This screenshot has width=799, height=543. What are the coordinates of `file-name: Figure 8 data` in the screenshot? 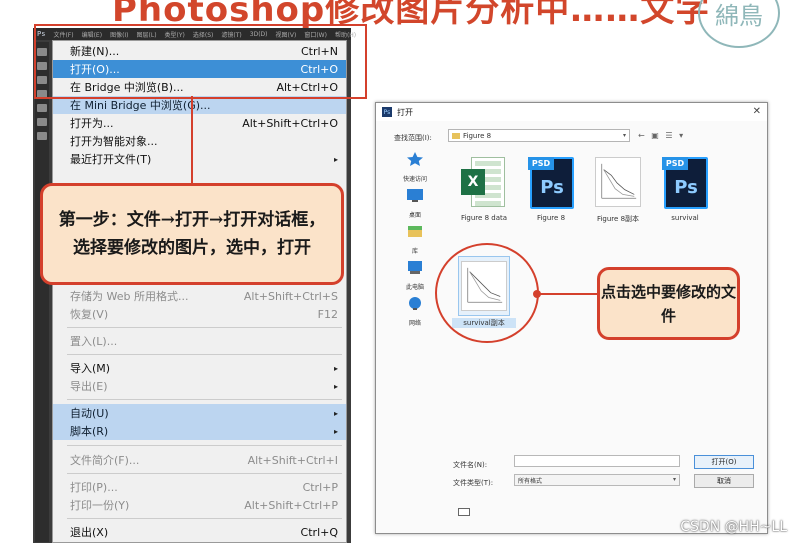 It's located at (484, 218).